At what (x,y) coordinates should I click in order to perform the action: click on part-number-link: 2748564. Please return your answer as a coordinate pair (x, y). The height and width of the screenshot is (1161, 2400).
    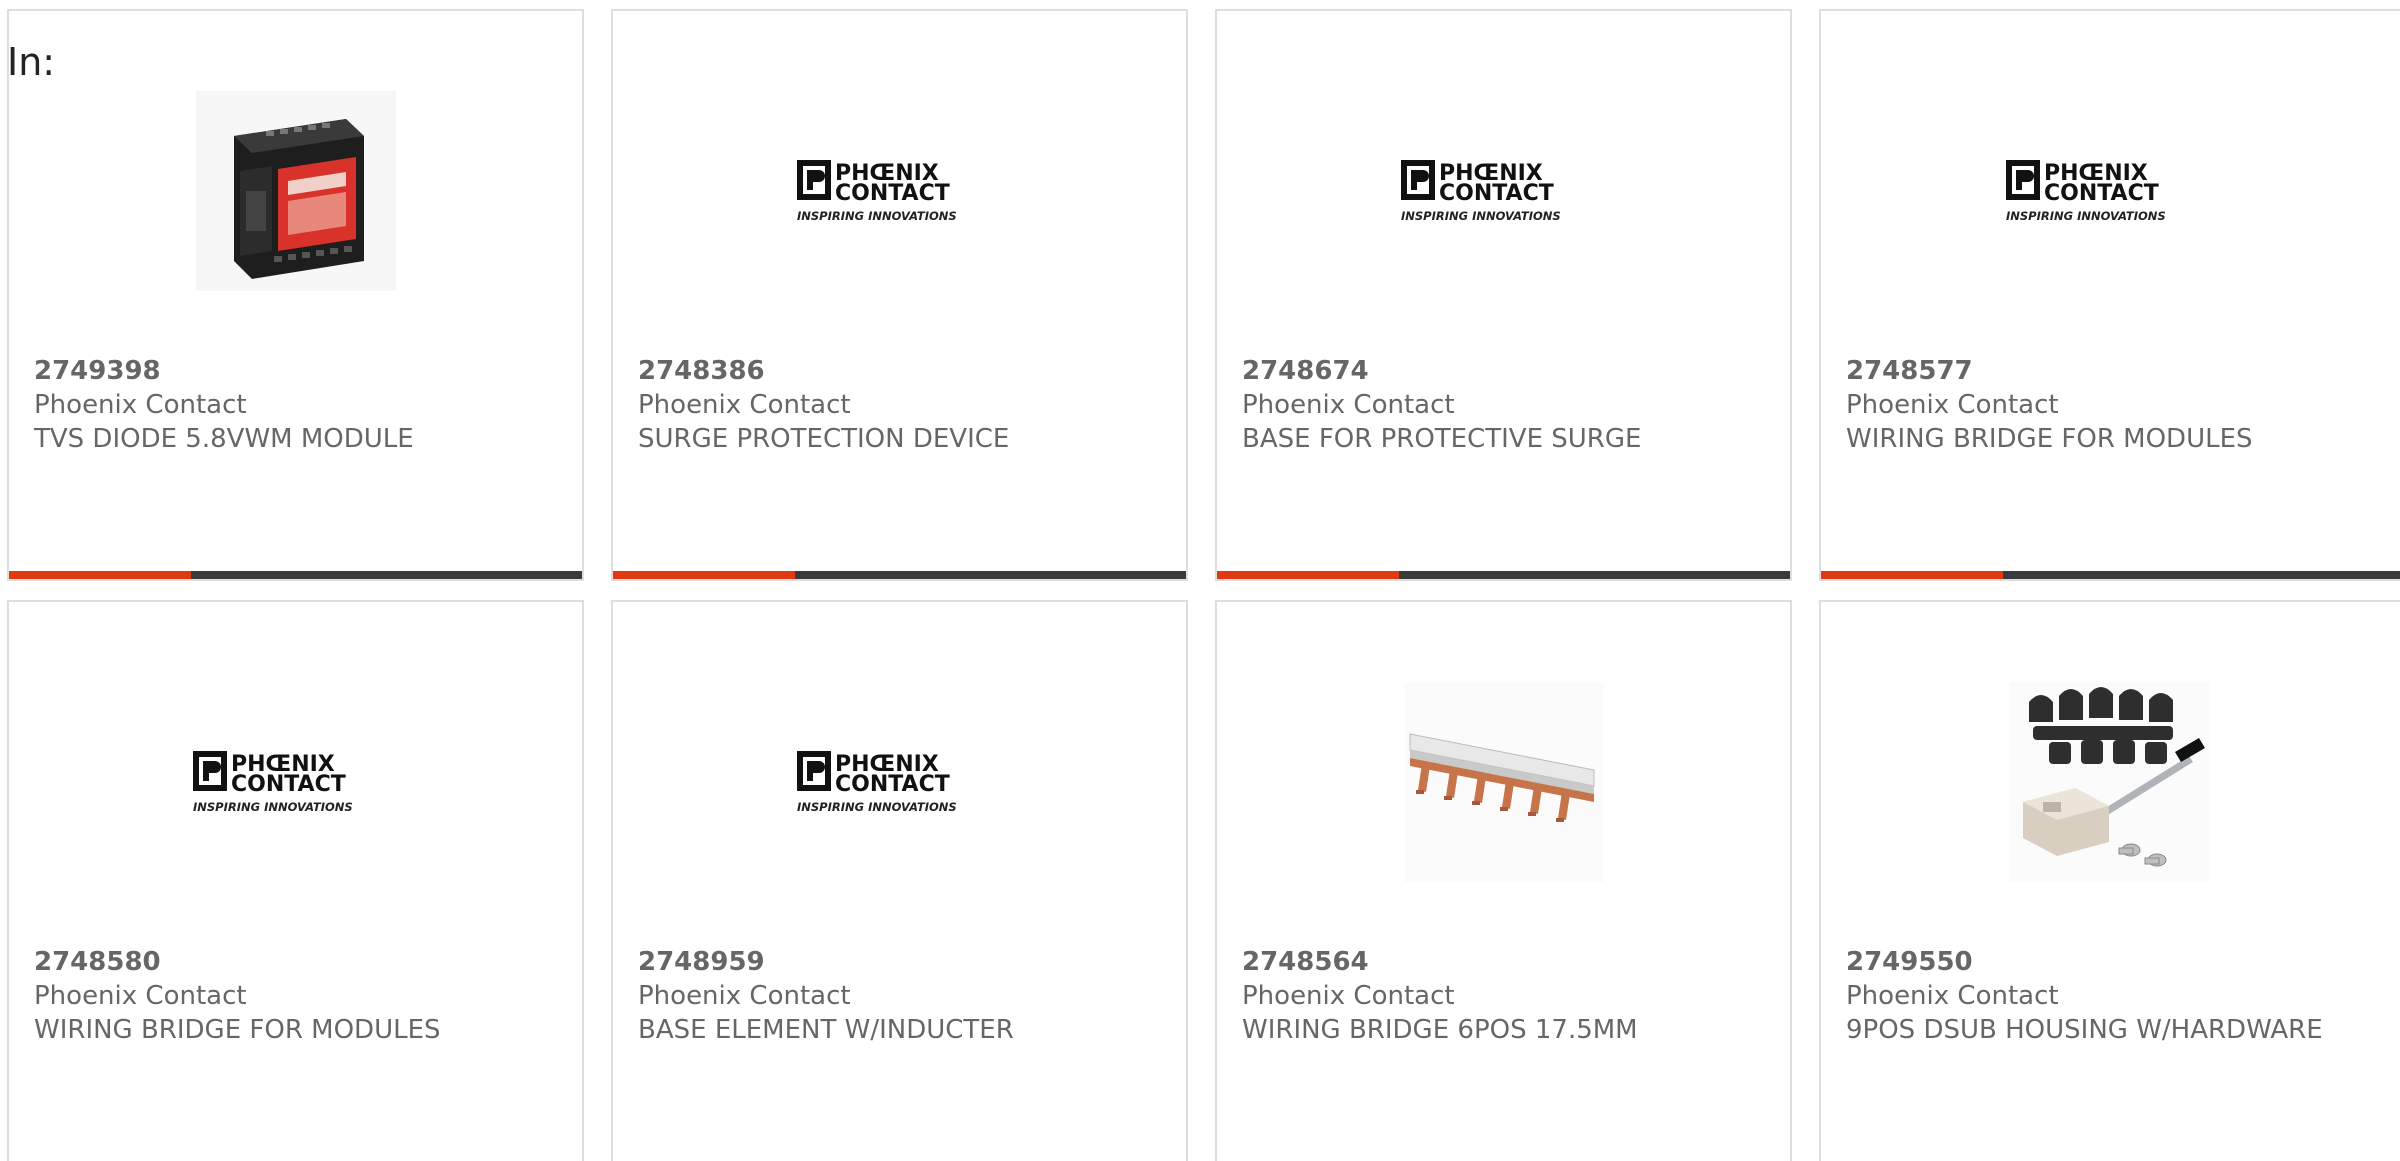
    Looking at the image, I should click on (1506, 962).